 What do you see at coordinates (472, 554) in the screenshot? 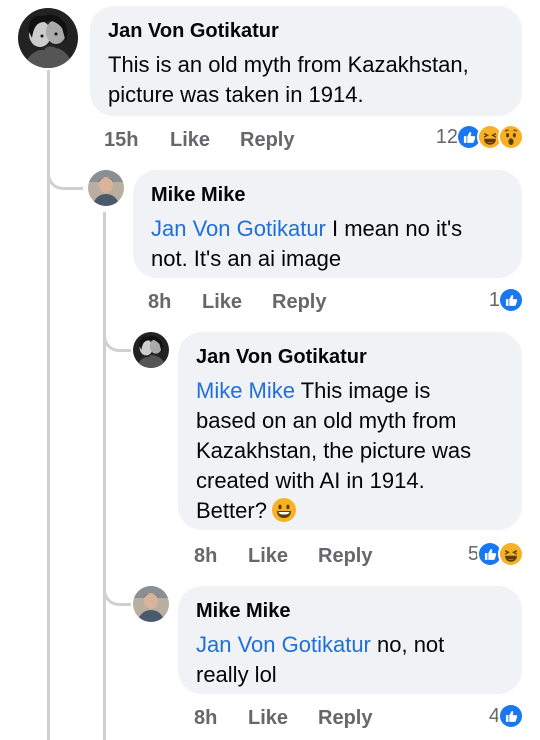
I see `reactions-summary: 5` at bounding box center [472, 554].